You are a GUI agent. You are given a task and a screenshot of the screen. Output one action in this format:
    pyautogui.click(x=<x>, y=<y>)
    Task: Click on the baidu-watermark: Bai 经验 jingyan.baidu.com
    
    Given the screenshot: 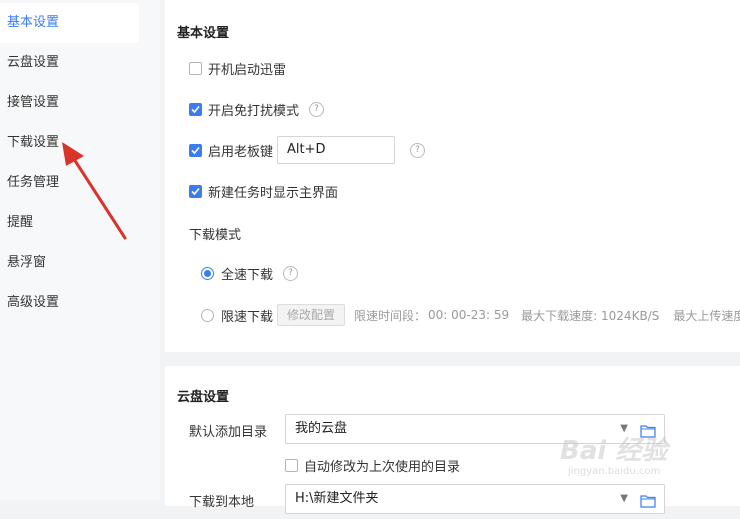 What is the action you would take?
    pyautogui.click(x=614, y=453)
    